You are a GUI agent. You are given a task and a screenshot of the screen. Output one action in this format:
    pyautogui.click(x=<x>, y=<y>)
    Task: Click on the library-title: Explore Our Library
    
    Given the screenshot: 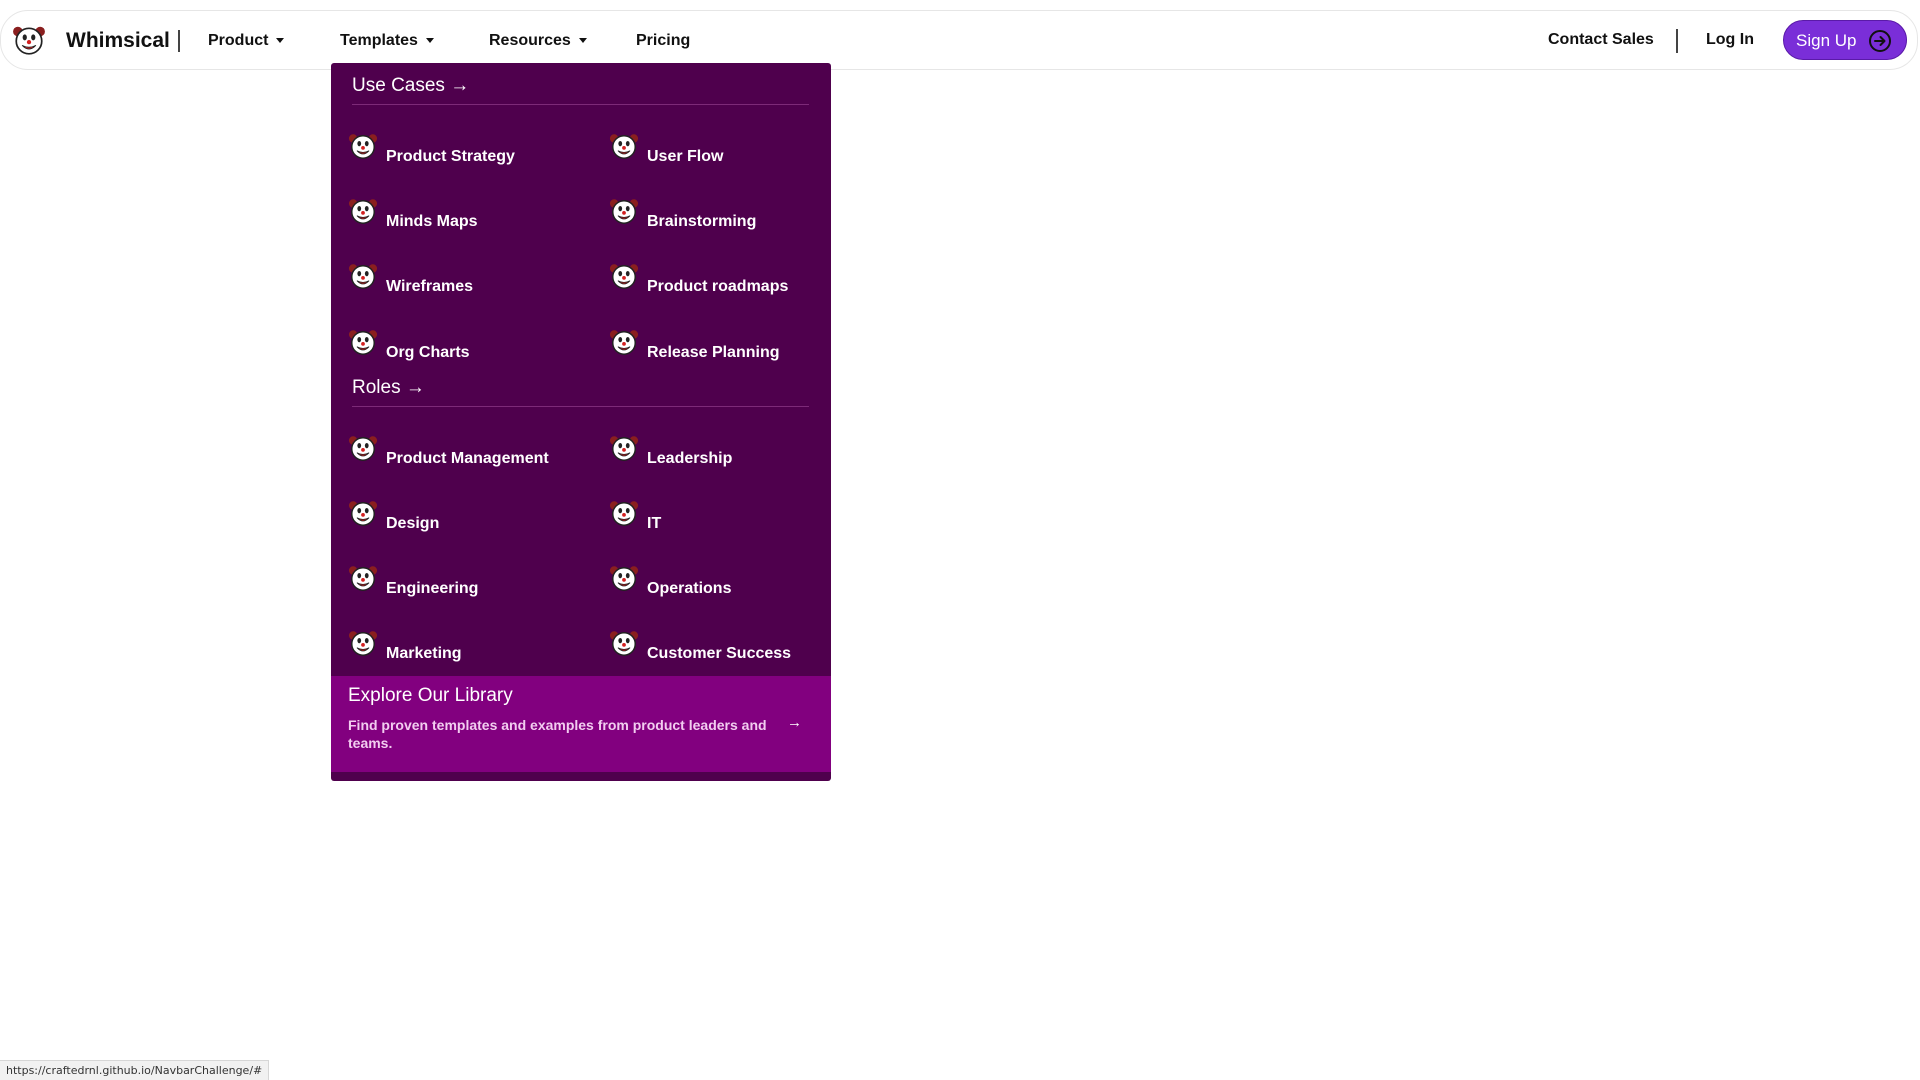 What is the action you would take?
    pyautogui.click(x=430, y=695)
    